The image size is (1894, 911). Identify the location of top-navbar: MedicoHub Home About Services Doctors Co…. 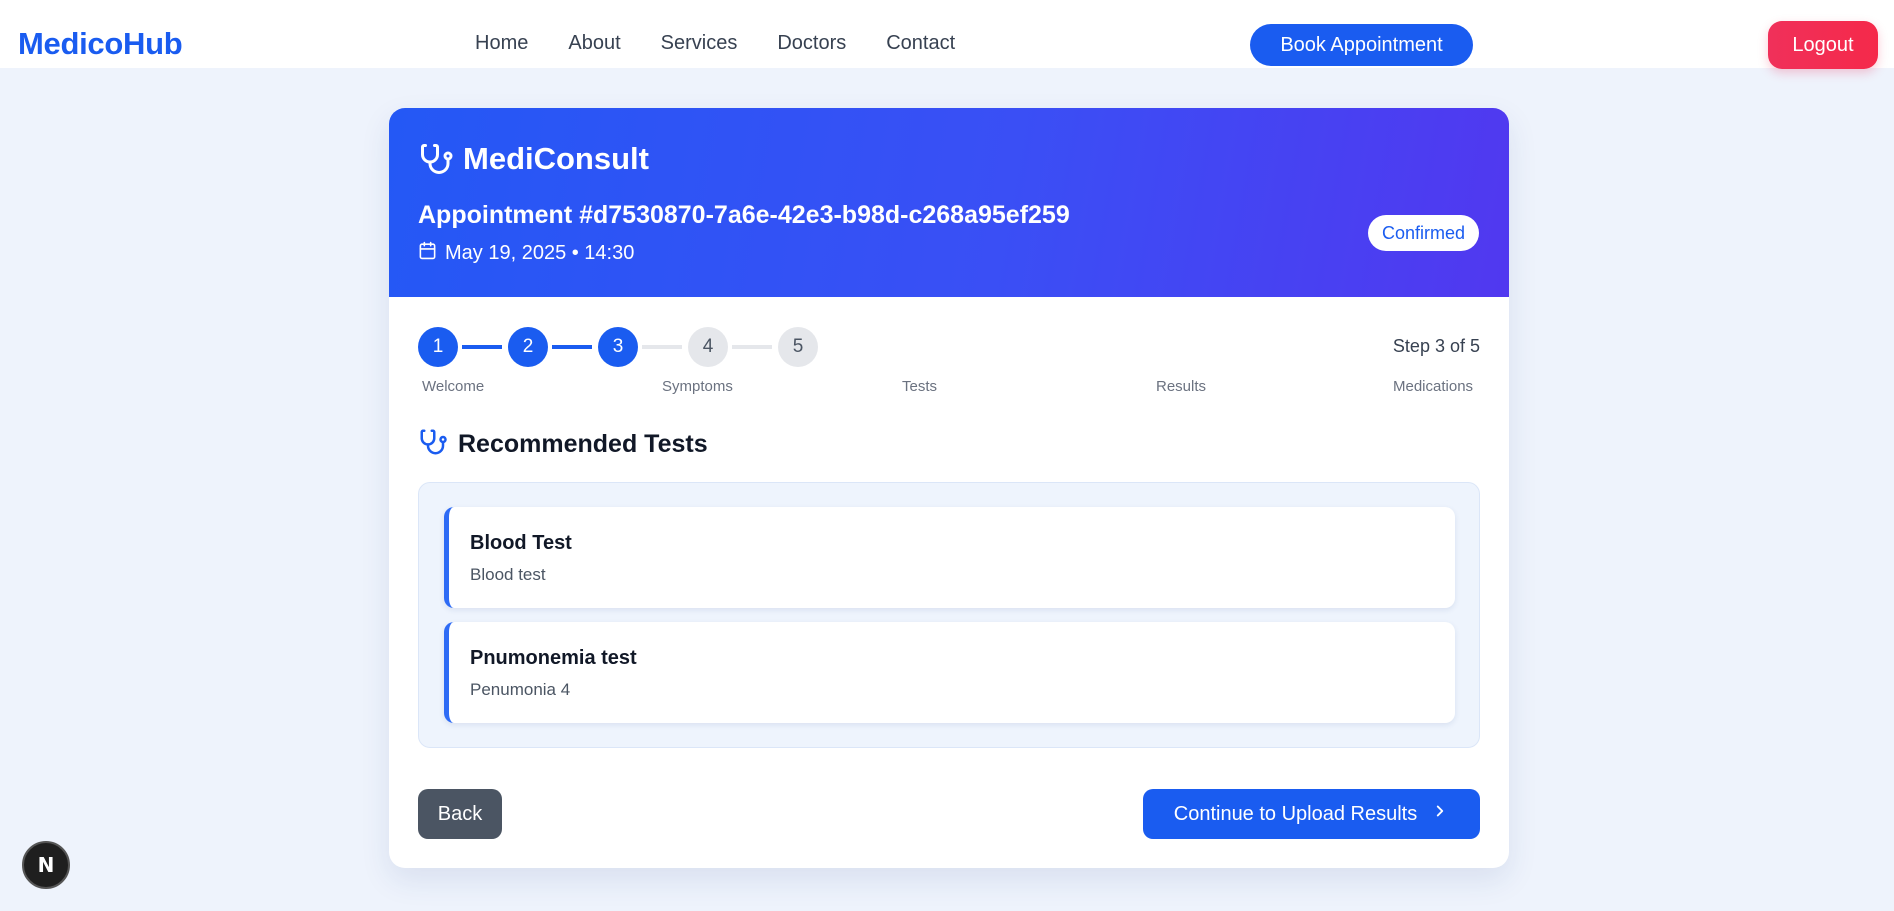
(947, 34).